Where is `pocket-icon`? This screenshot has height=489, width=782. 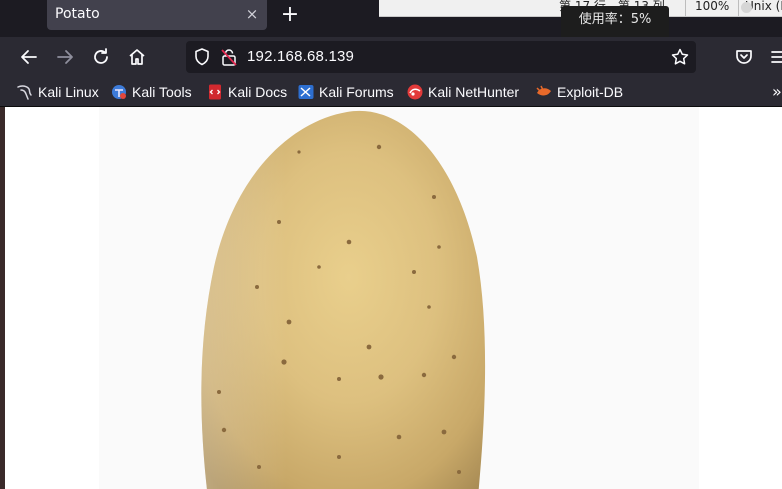 pocket-icon is located at coordinates (744, 57).